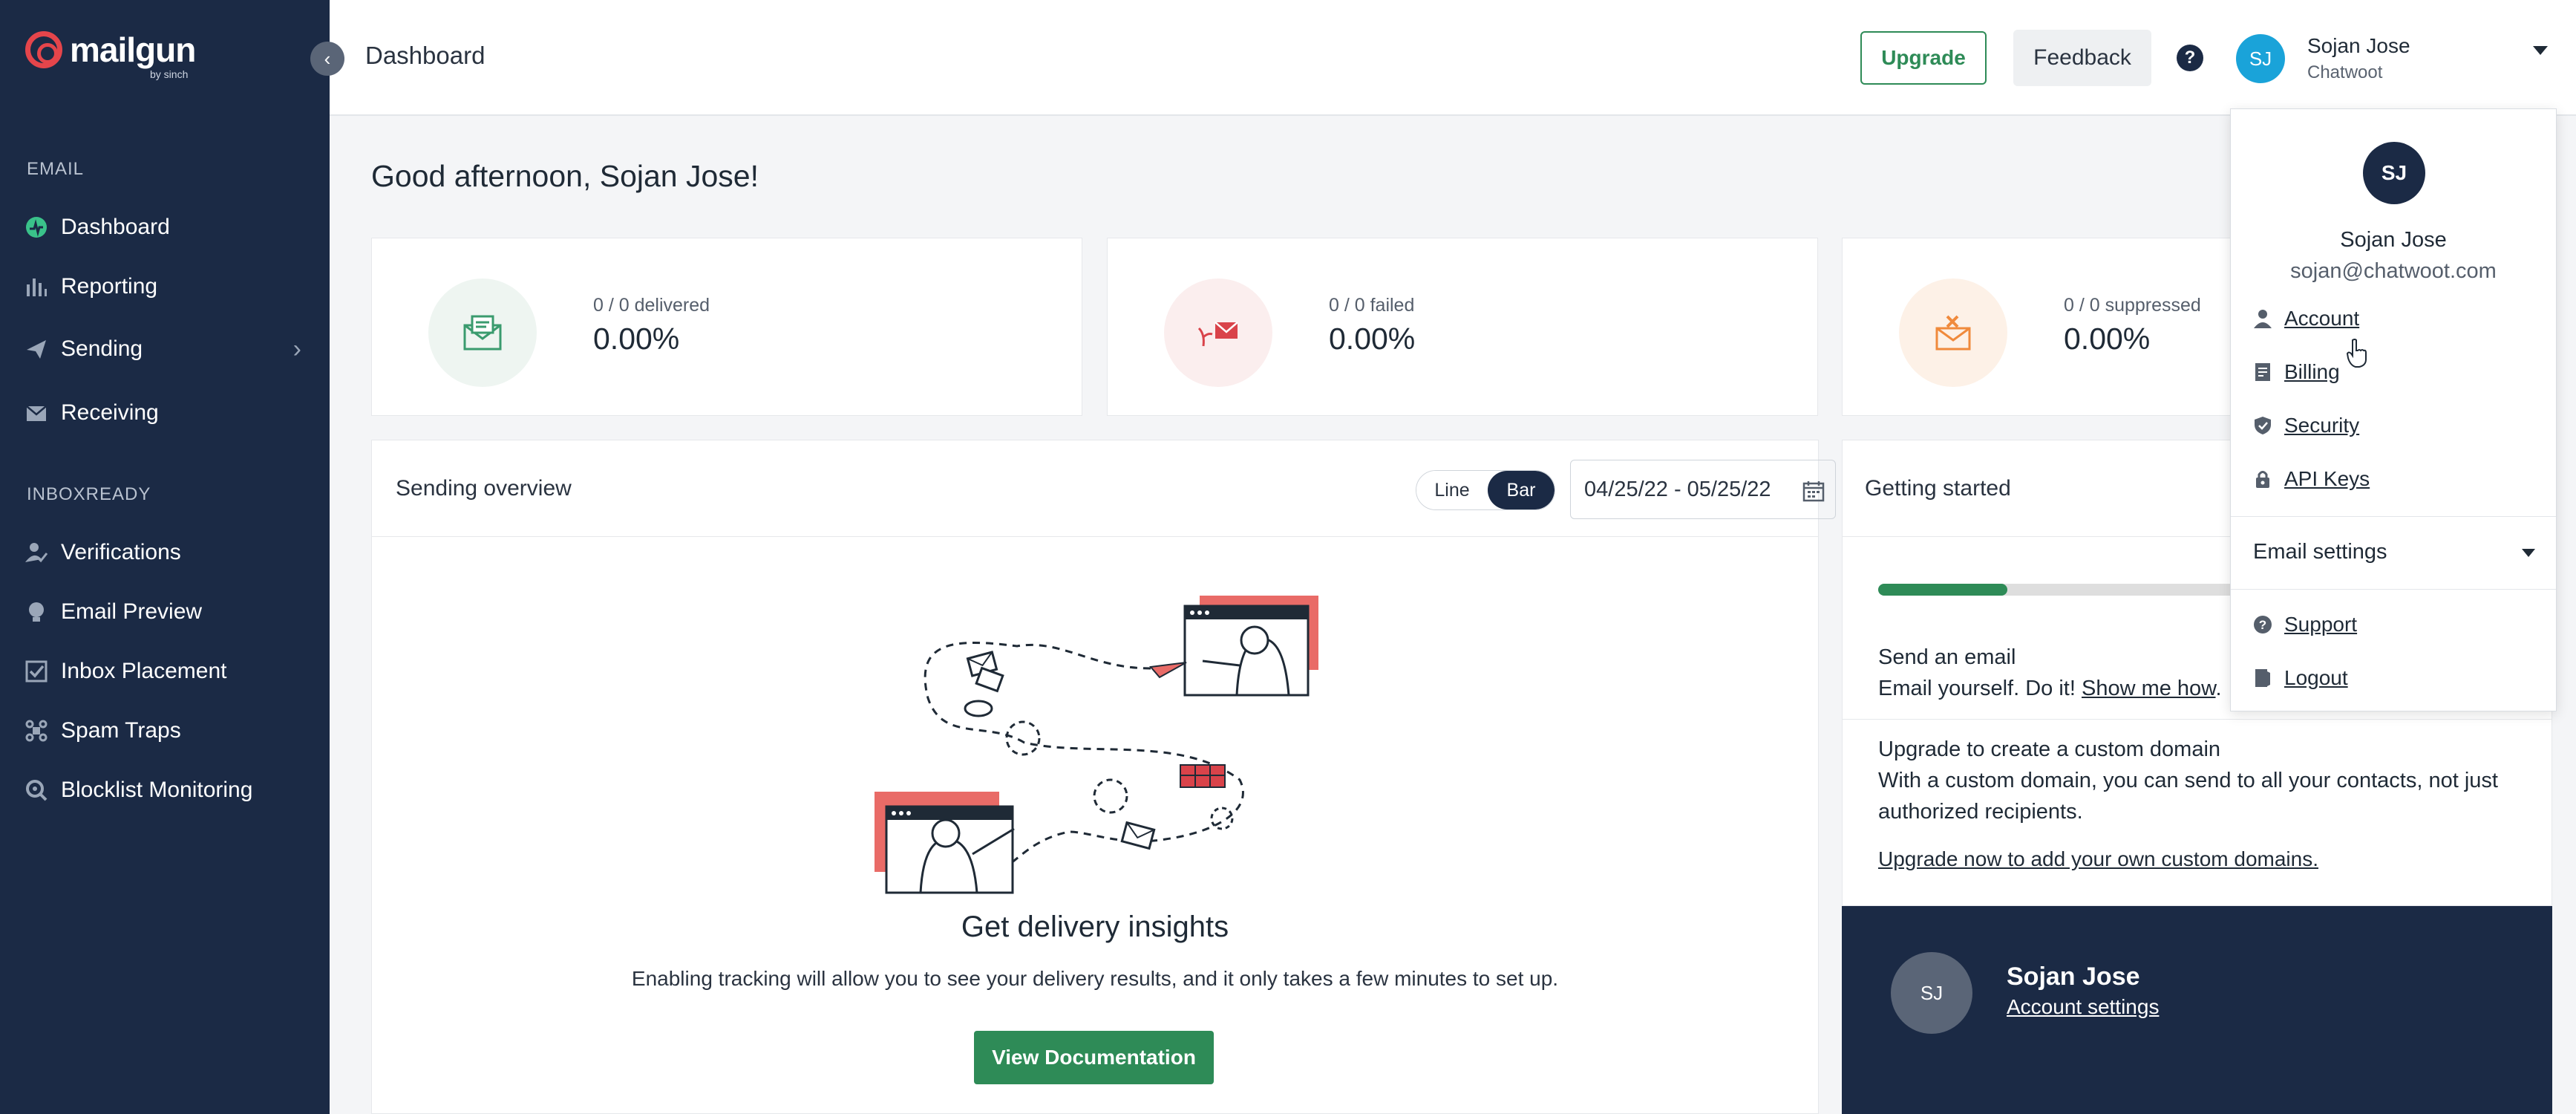 The image size is (2576, 1114). I want to click on logout-icon, so click(2262, 678).